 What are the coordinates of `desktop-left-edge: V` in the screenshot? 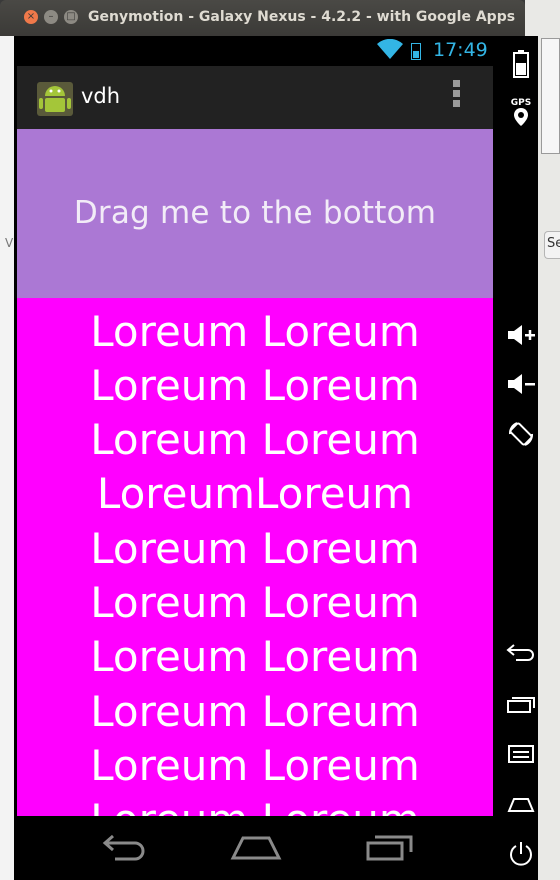 It's located at (7, 458).